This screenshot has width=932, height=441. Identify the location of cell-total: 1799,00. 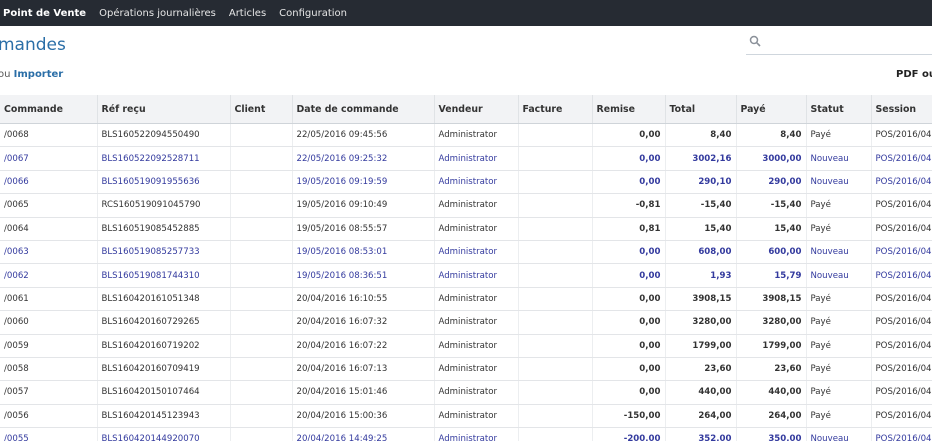
(701, 346).